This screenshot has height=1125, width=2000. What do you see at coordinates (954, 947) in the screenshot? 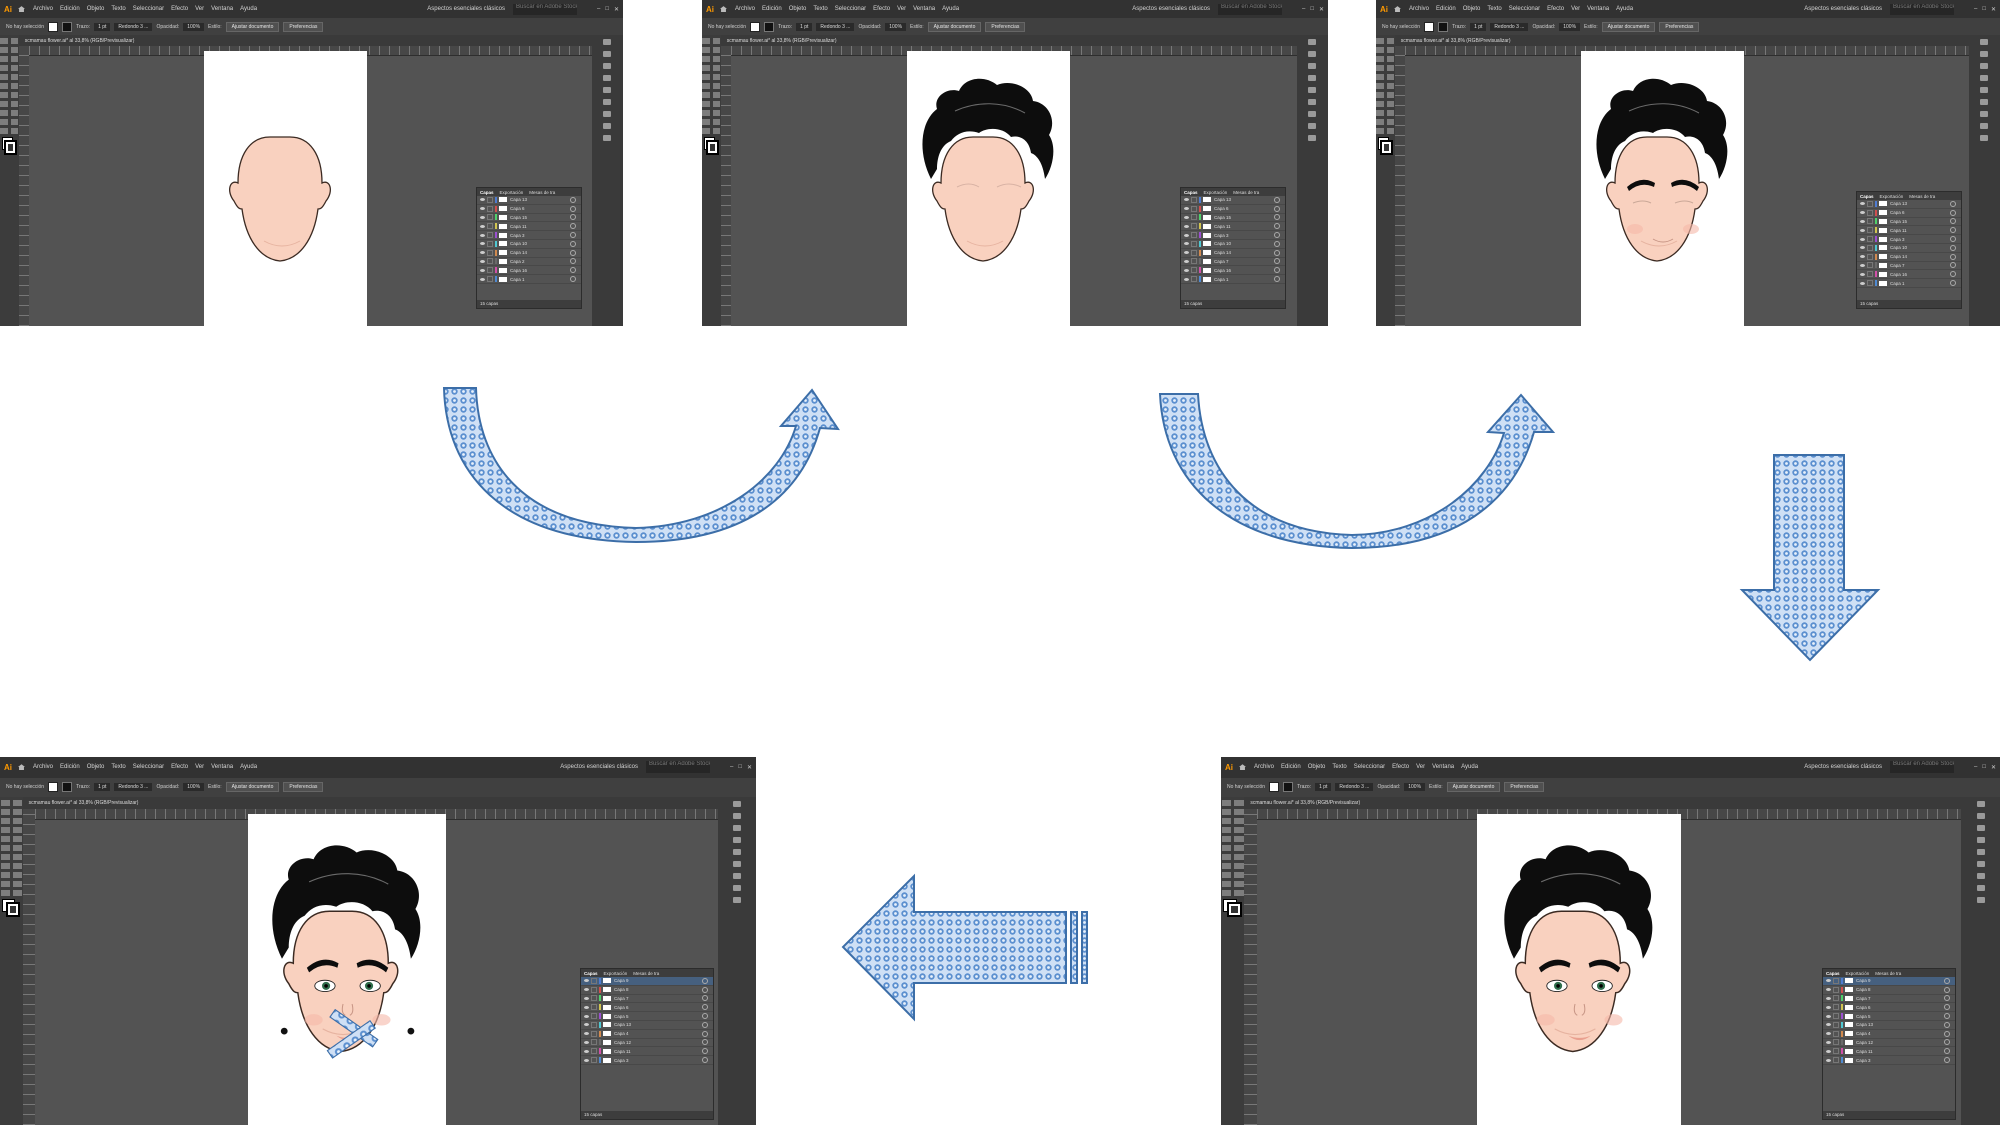
I see `left-arrow` at bounding box center [954, 947].